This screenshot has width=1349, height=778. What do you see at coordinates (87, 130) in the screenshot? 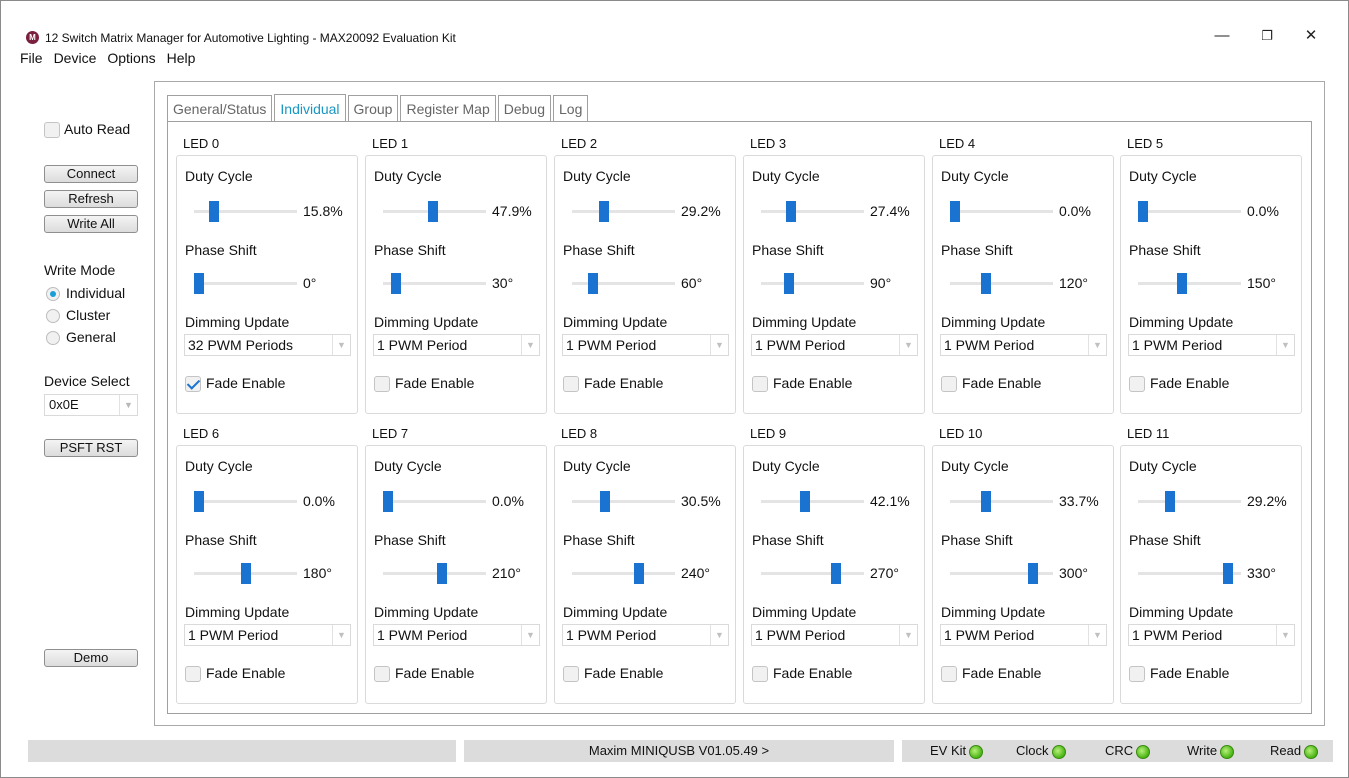
I see `auto-read-checkbox: Auto Read` at bounding box center [87, 130].